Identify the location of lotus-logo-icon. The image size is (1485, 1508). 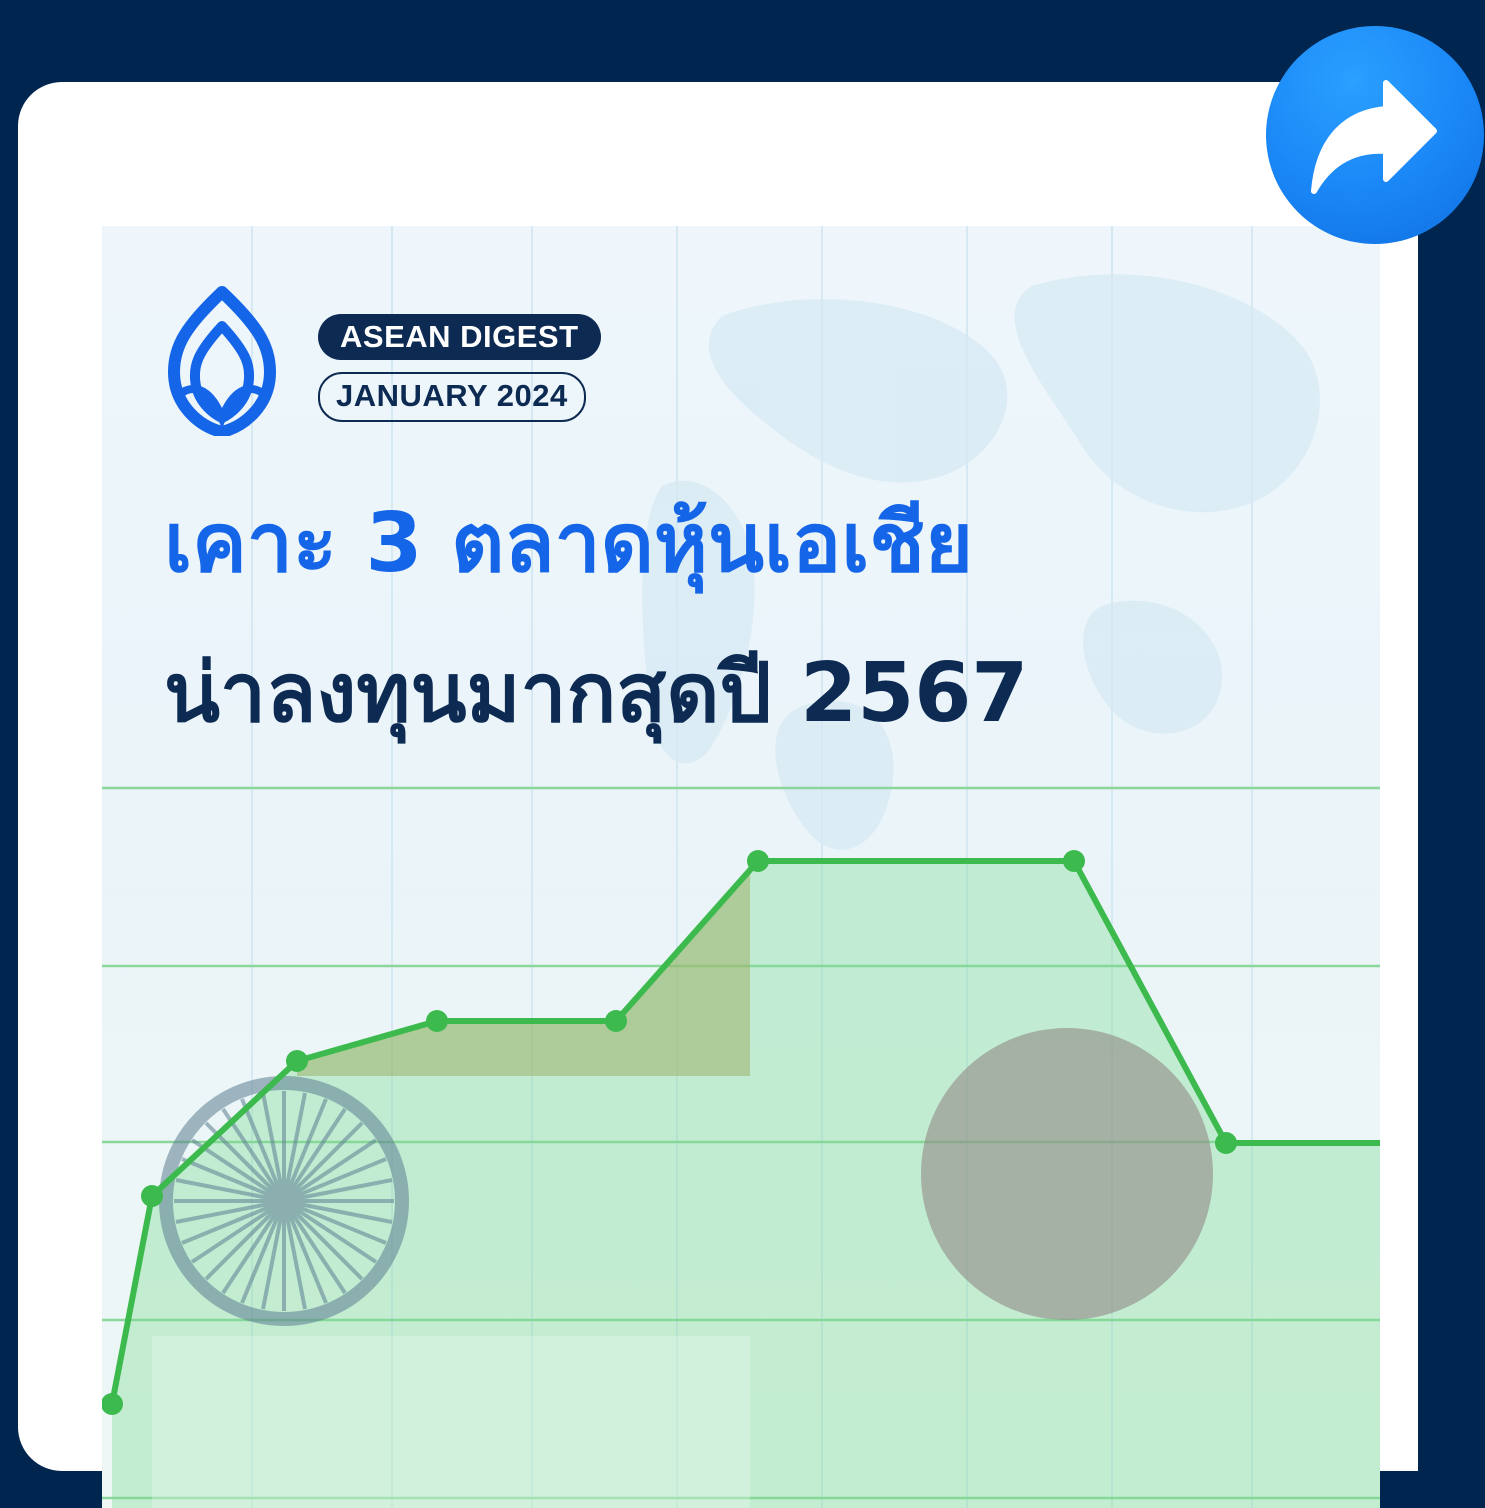
(222, 361).